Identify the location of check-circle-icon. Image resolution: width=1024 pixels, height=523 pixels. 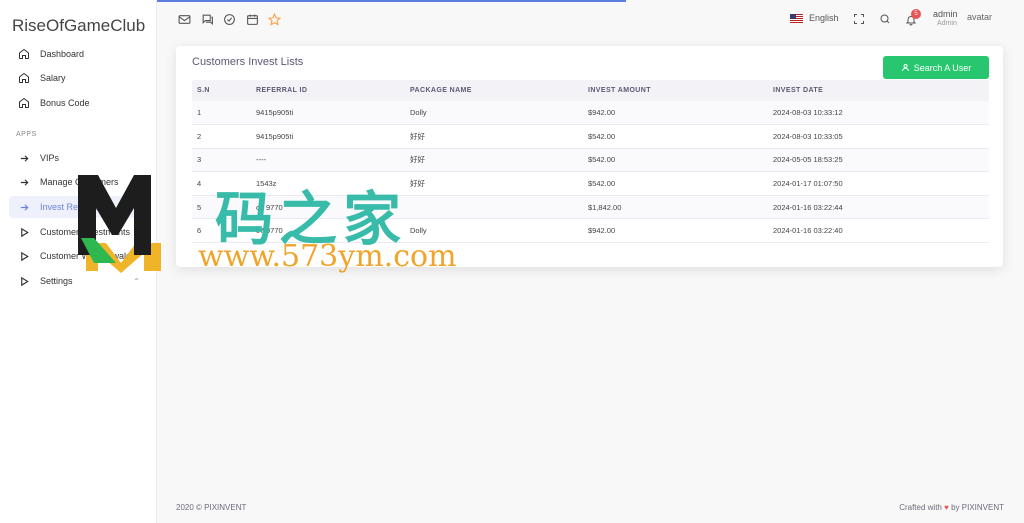
(229, 19).